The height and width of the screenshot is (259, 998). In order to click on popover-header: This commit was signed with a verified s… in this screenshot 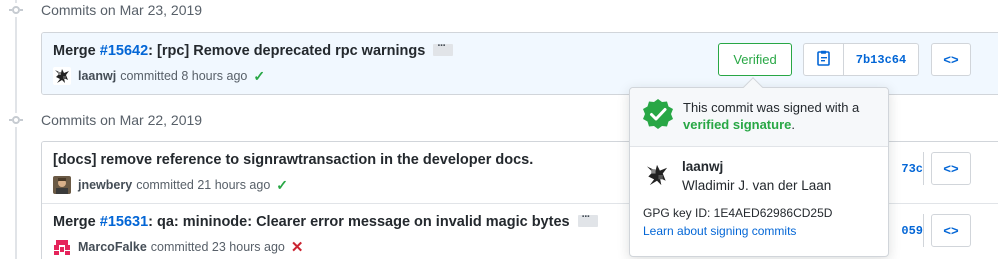, I will do `click(759, 117)`.